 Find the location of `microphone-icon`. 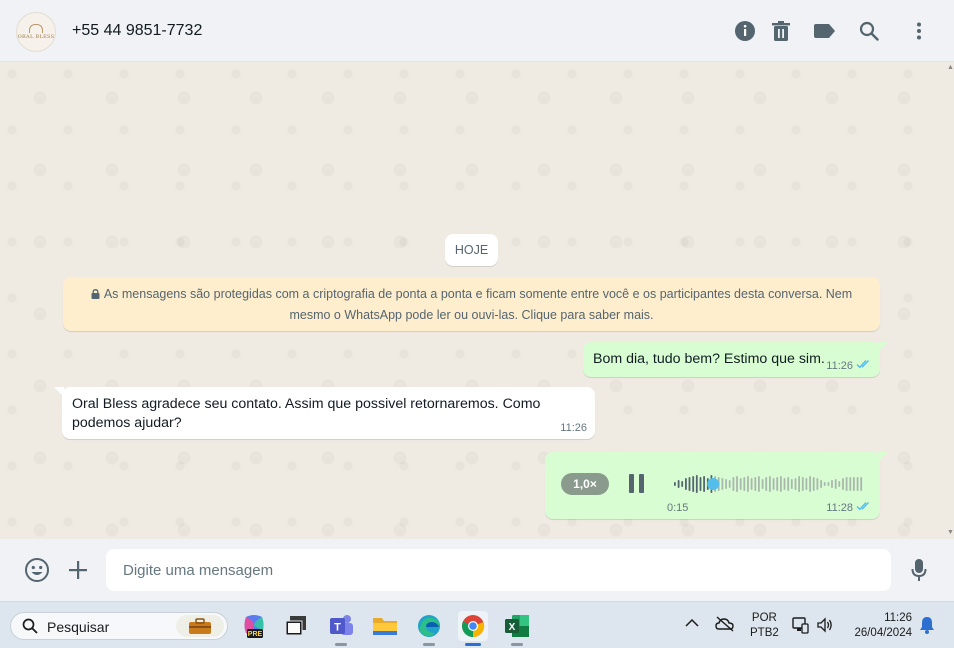

microphone-icon is located at coordinates (919, 570).